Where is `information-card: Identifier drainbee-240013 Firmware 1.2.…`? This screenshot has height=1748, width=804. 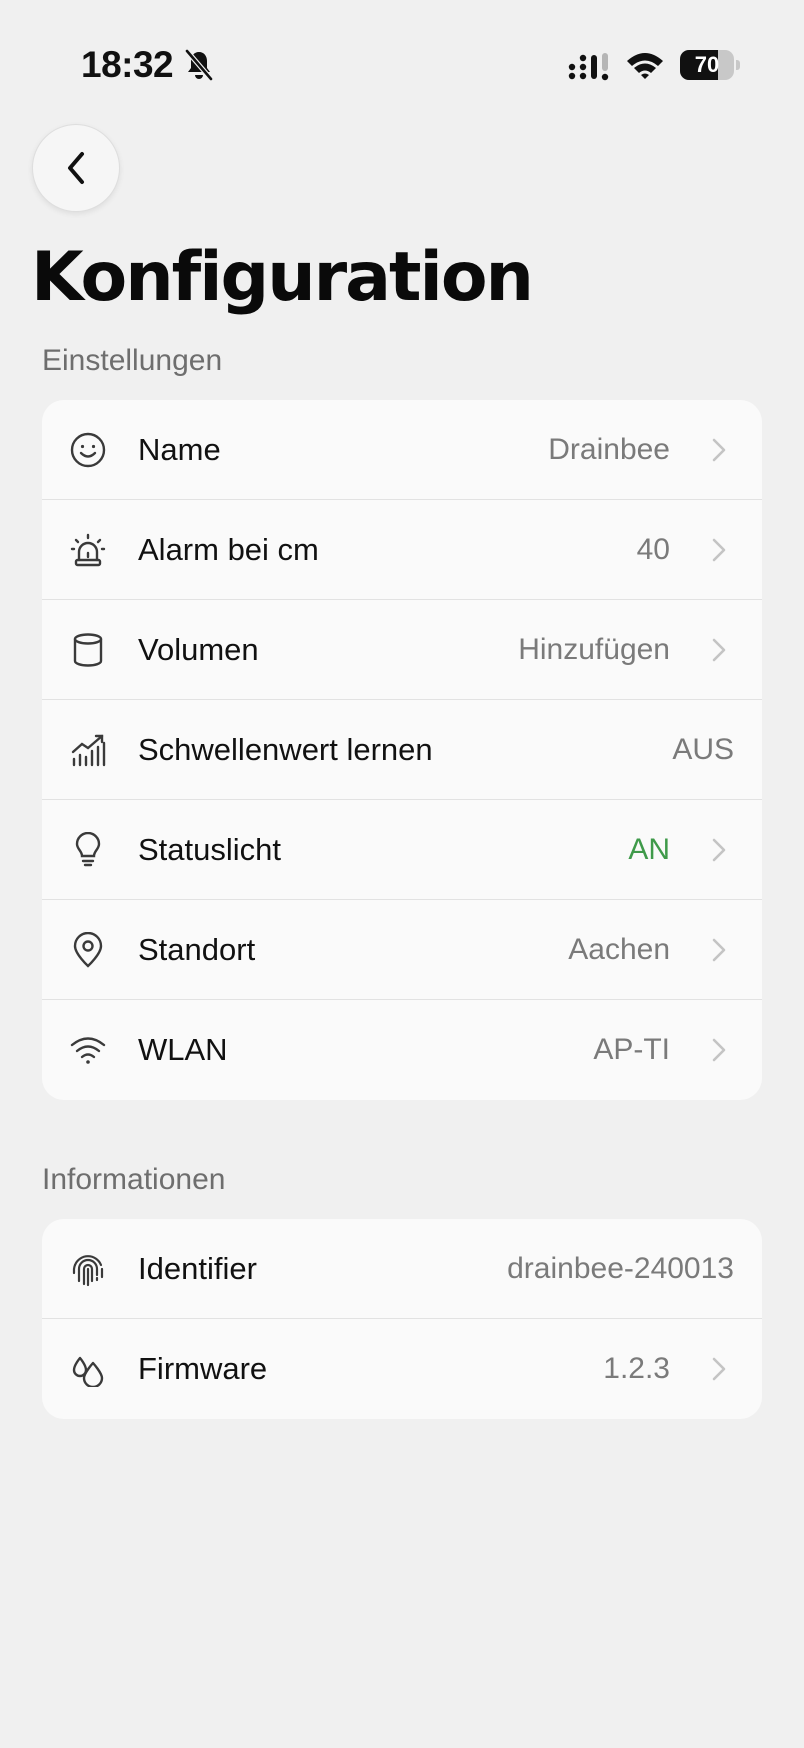
information-card: Identifier drainbee-240013 Firmware 1.2.… is located at coordinates (402, 1319).